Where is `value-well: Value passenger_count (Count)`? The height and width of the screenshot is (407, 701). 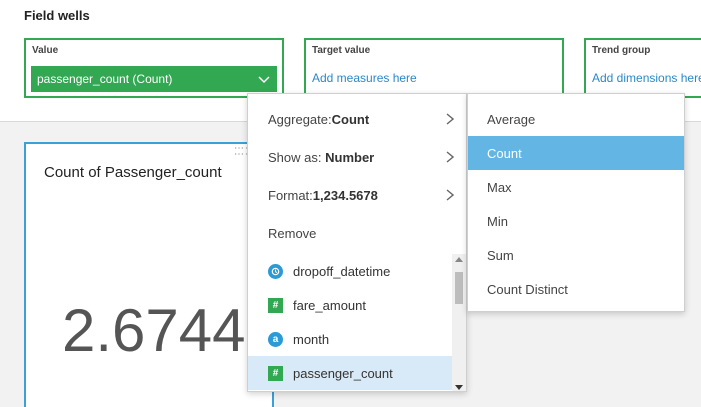
value-well: Value passenger_count (Count) is located at coordinates (154, 68).